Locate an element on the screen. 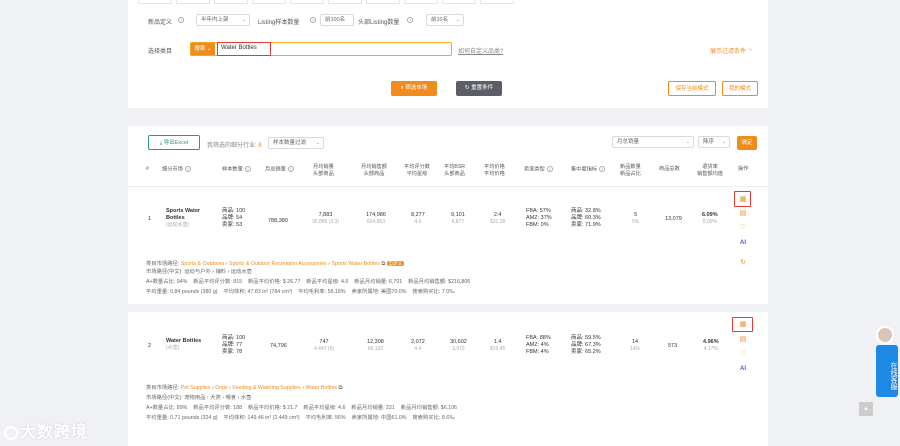 Image resolution: width=900 pixels, height=446 pixels. sample-filter-select: 样本数量过滤 ⌄ is located at coordinates (296, 143).